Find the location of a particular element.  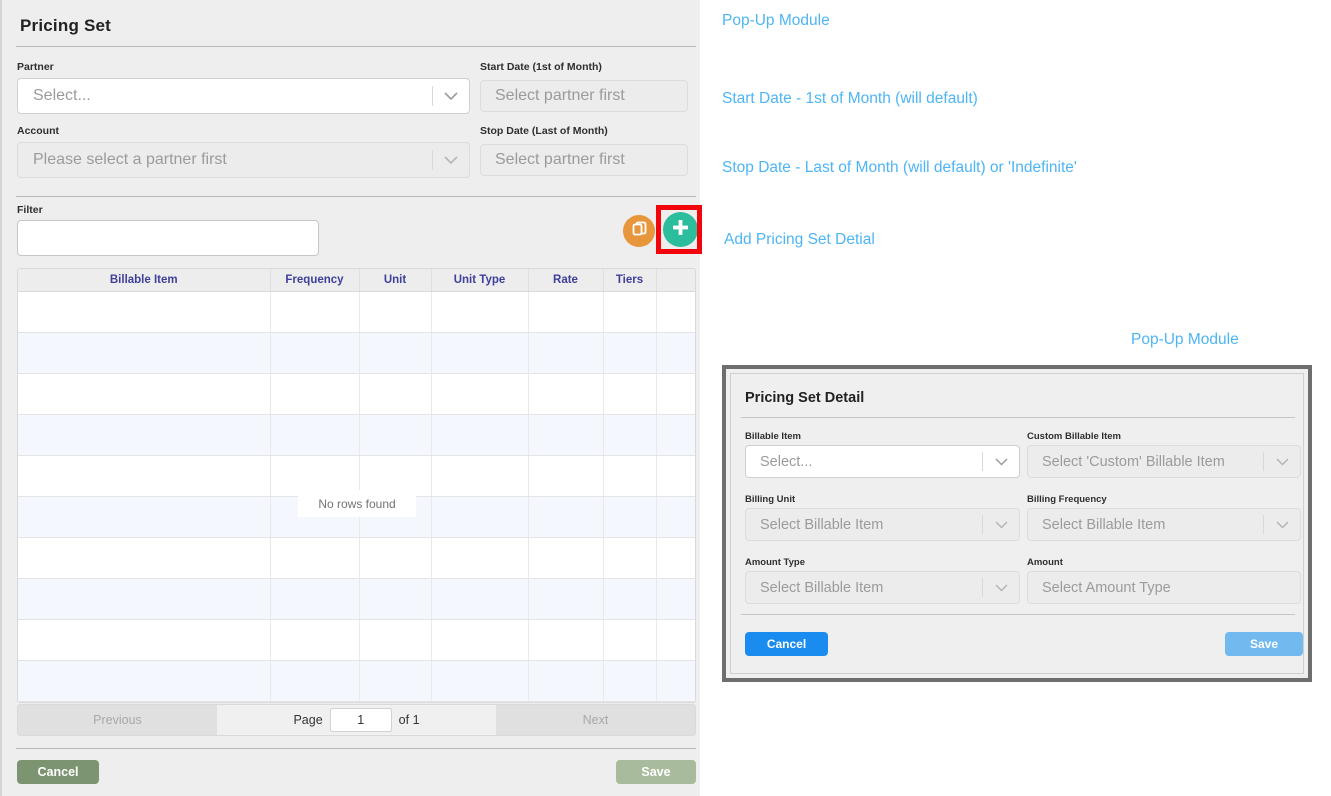

save-button: Save is located at coordinates (656, 772).